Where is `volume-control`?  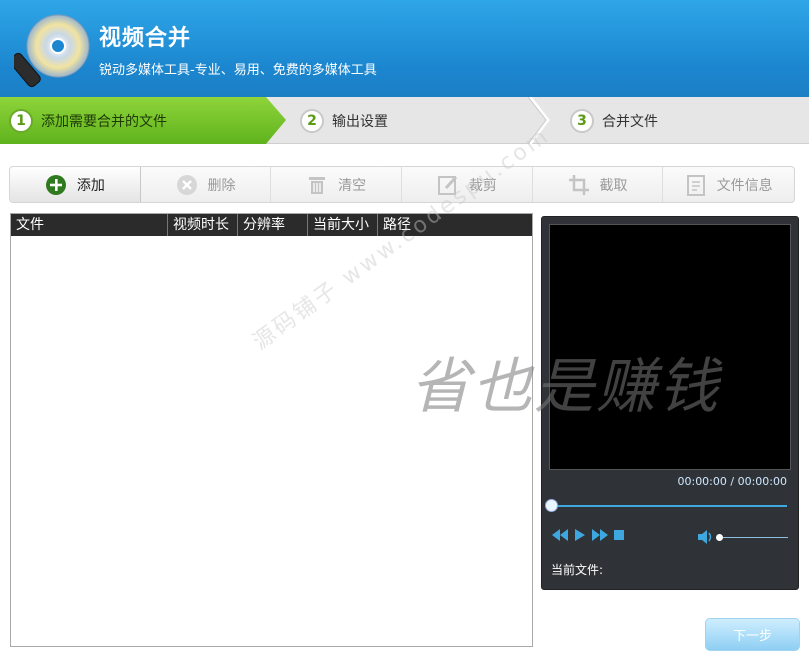
volume-control is located at coordinates (743, 537).